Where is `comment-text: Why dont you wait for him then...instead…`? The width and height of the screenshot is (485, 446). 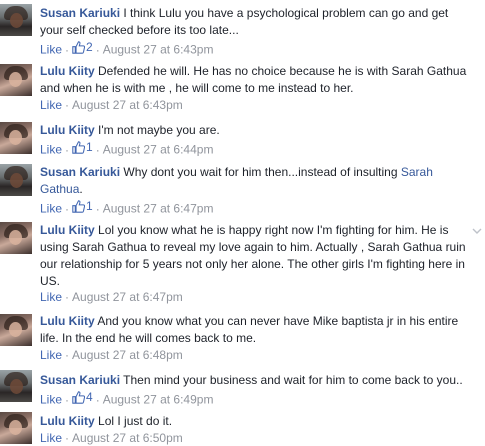
comment-text: Why dont you wait for him then...instead… is located at coordinates (262, 172).